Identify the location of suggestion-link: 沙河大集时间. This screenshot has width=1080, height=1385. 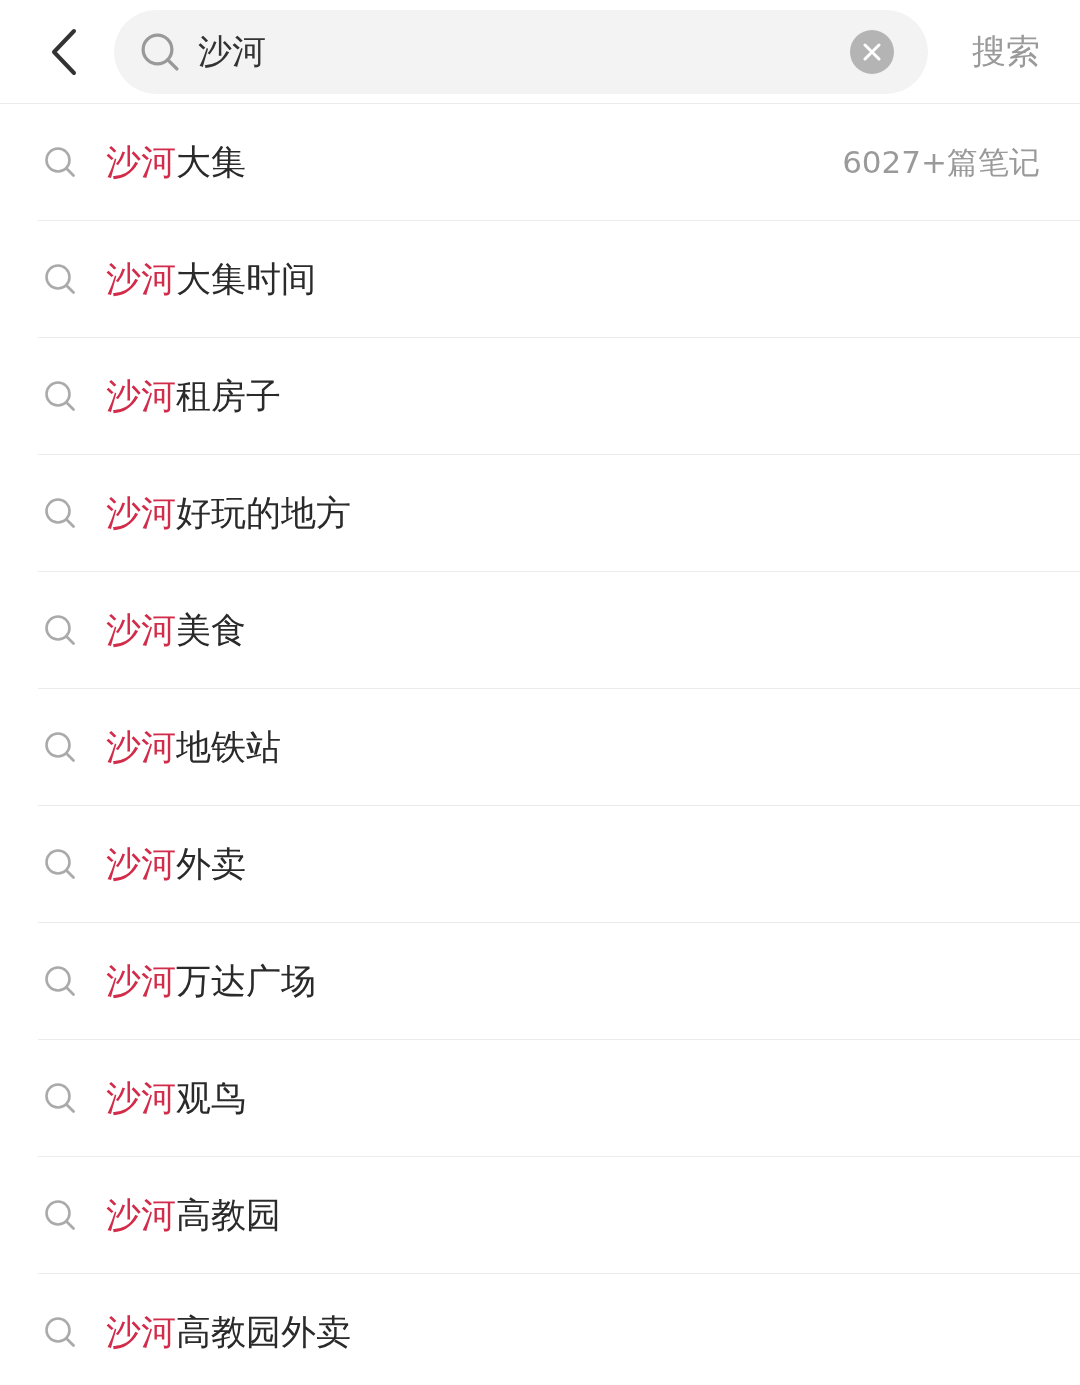
(211, 279).